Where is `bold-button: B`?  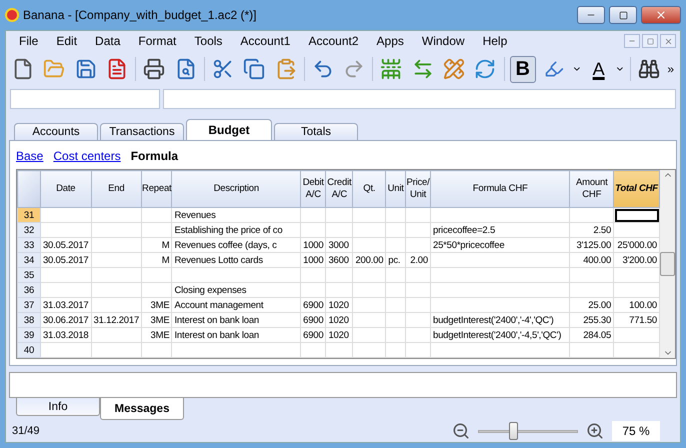
bold-button: B is located at coordinates (523, 69).